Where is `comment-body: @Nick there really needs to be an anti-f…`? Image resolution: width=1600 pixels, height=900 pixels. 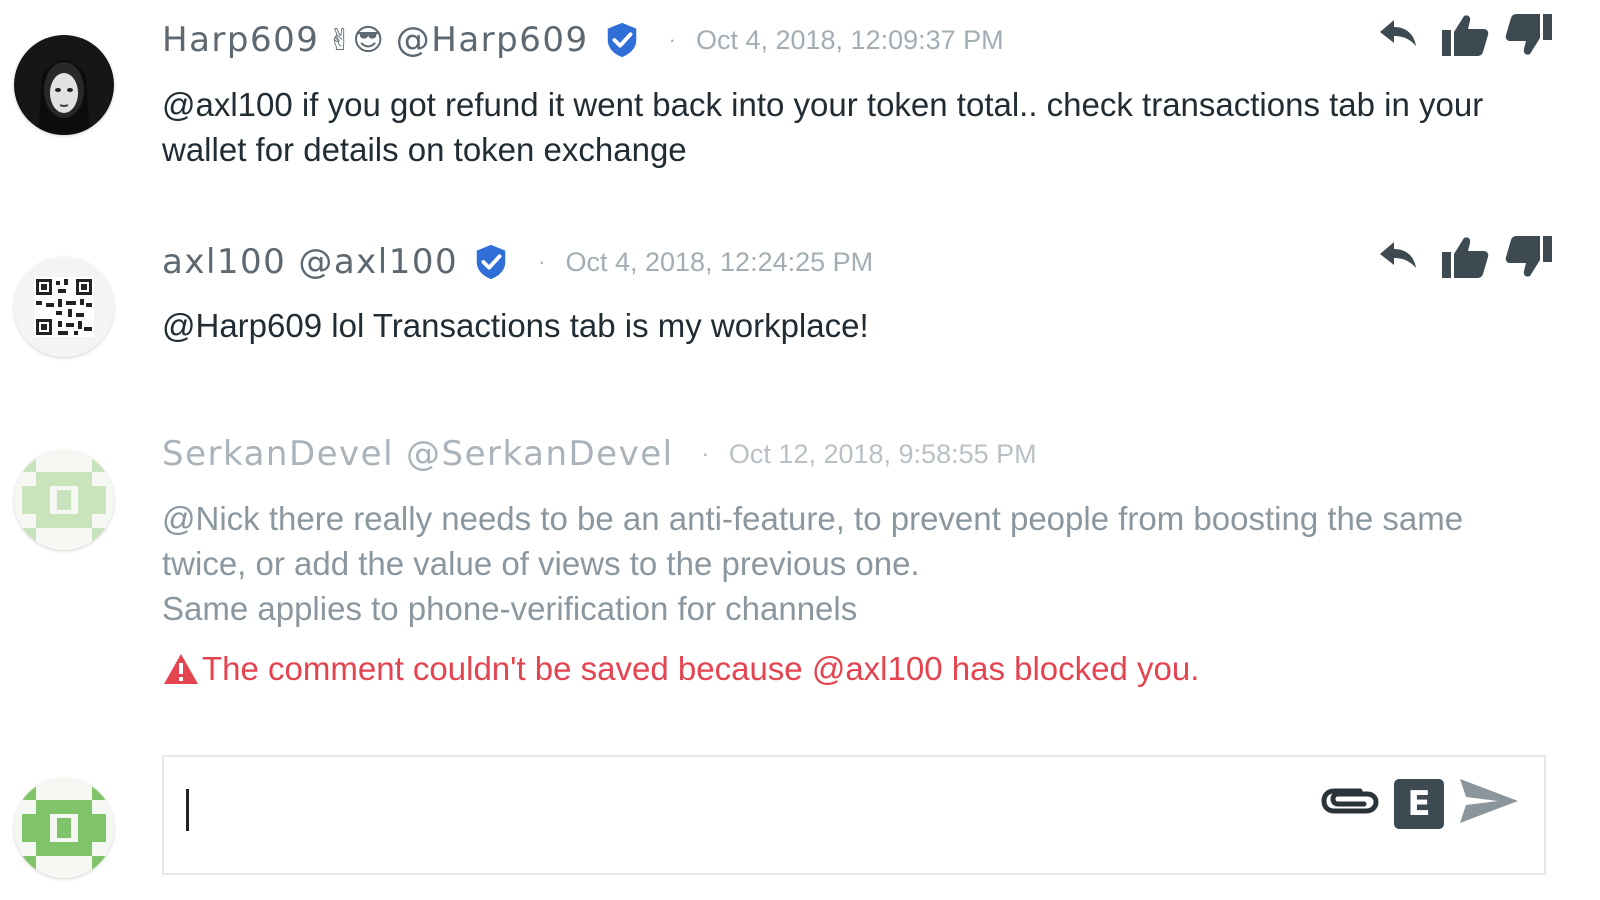 comment-body: @Nick there really needs to be an anti-f… is located at coordinates (857, 563).